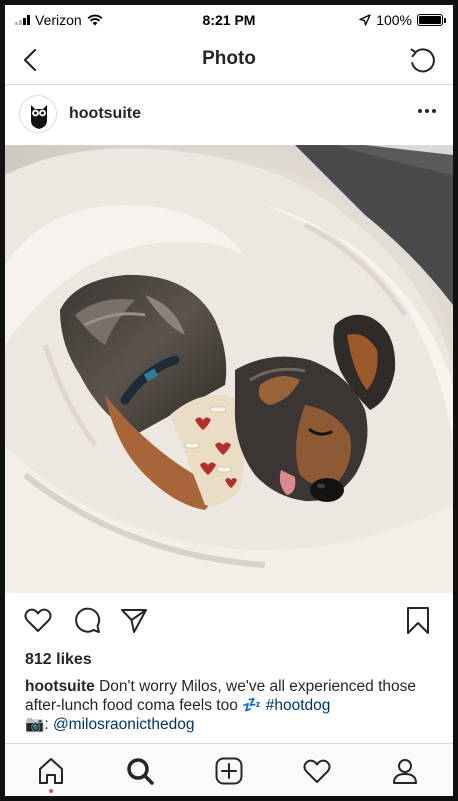 This screenshot has width=458, height=801. I want to click on save-button, so click(418, 620).